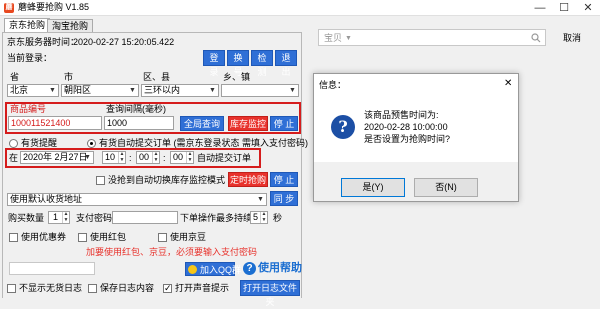 The width and height of the screenshot is (600, 309). Describe the element at coordinates (270, 293) in the screenshot. I see `open-log-folder-button: 打开日志文件夹` at that location.